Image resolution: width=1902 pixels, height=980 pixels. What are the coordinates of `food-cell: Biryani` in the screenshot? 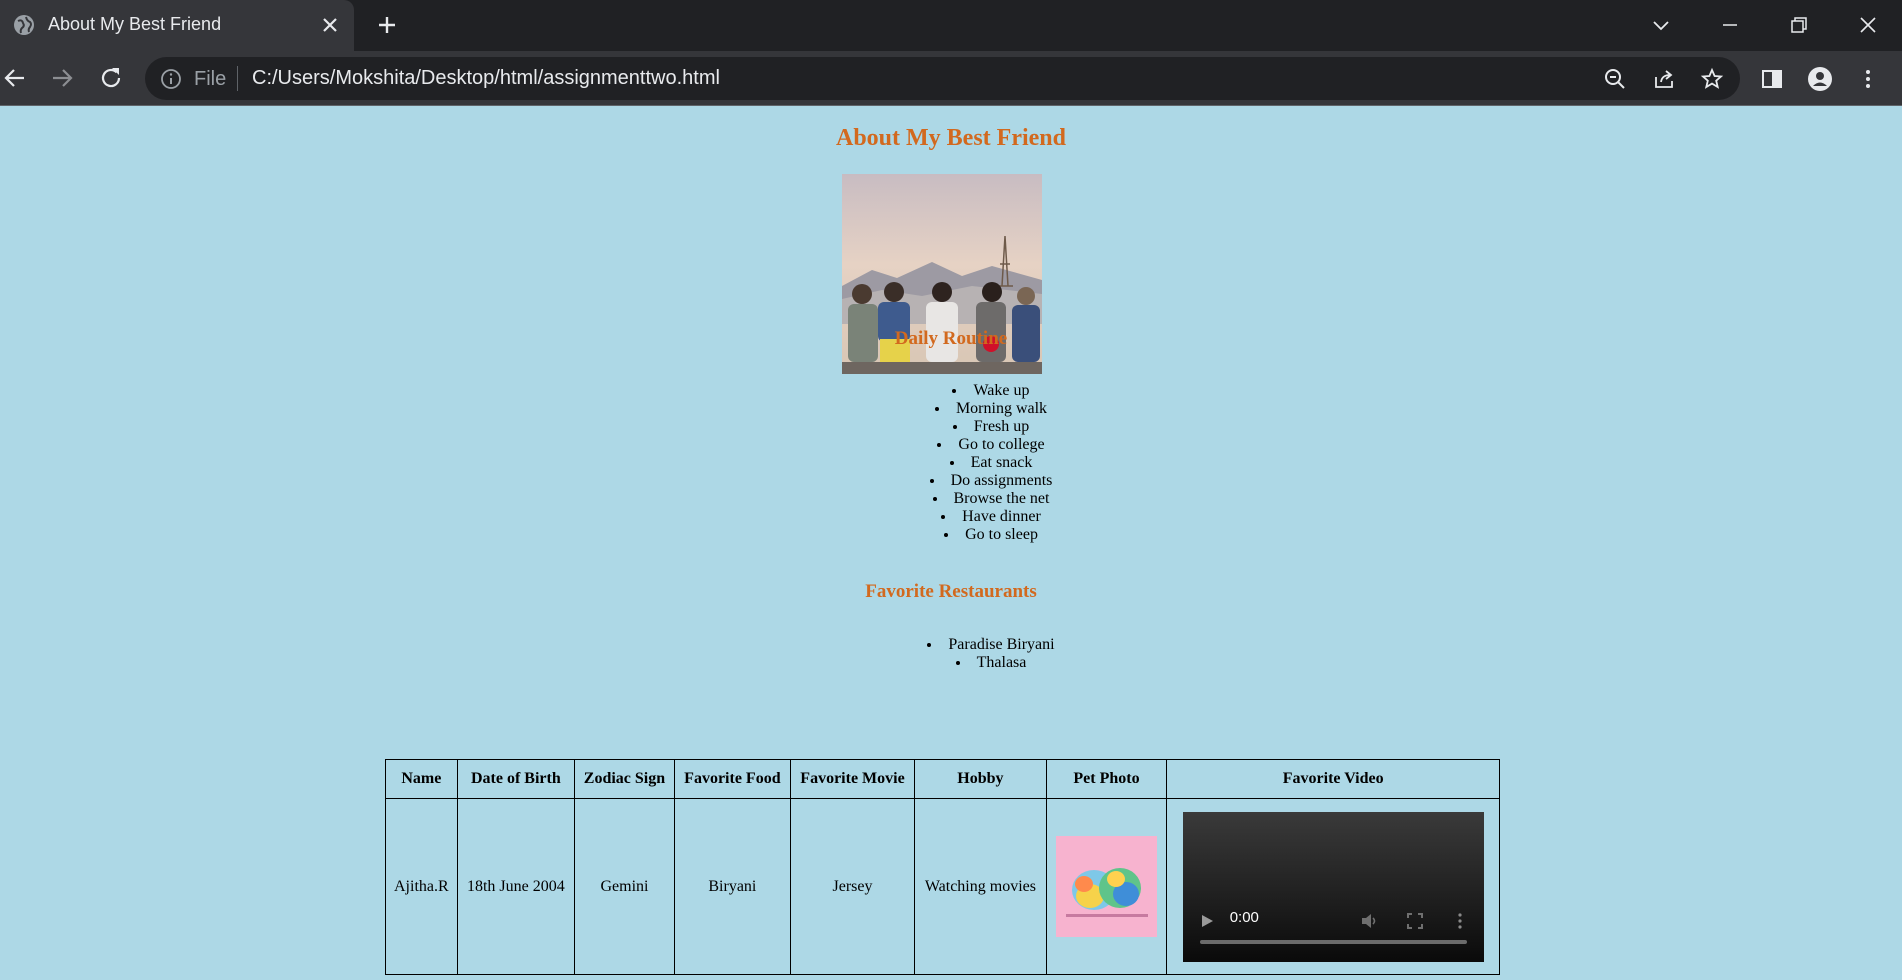 It's located at (732, 886).